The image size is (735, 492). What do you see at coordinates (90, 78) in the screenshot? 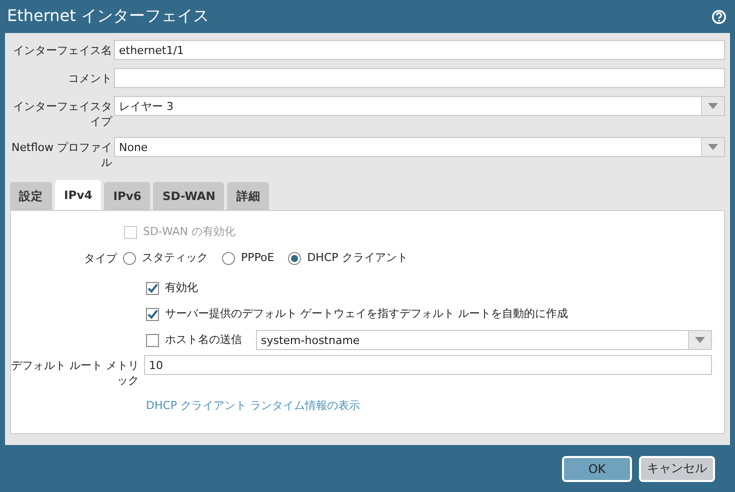
I see `field-label: コメント` at bounding box center [90, 78].